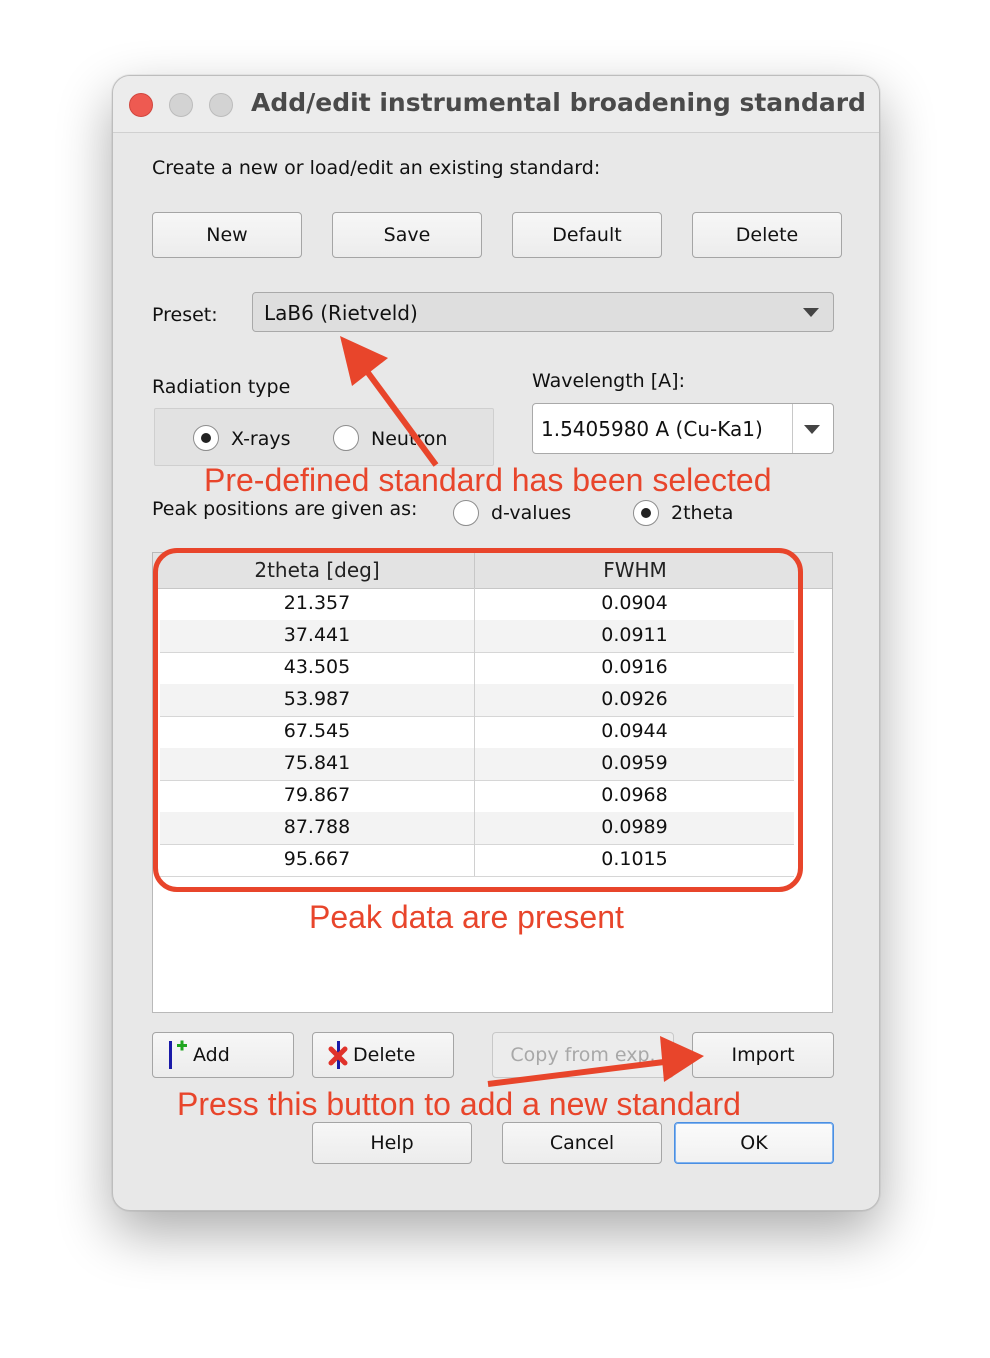  I want to click on import-annotation: Press this button to add a new standard, so click(459, 1104).